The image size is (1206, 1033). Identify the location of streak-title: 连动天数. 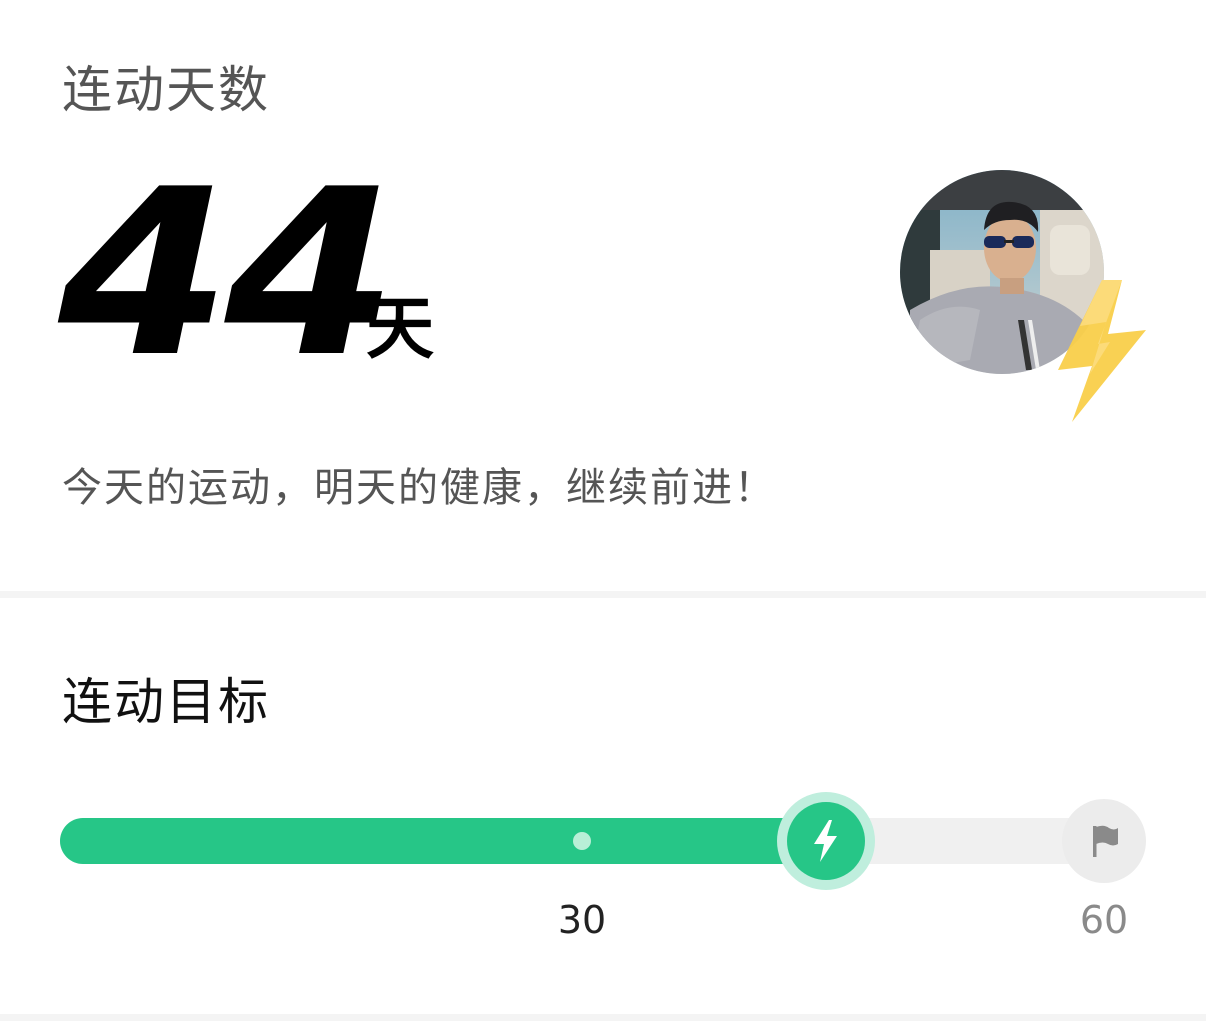
(166, 90).